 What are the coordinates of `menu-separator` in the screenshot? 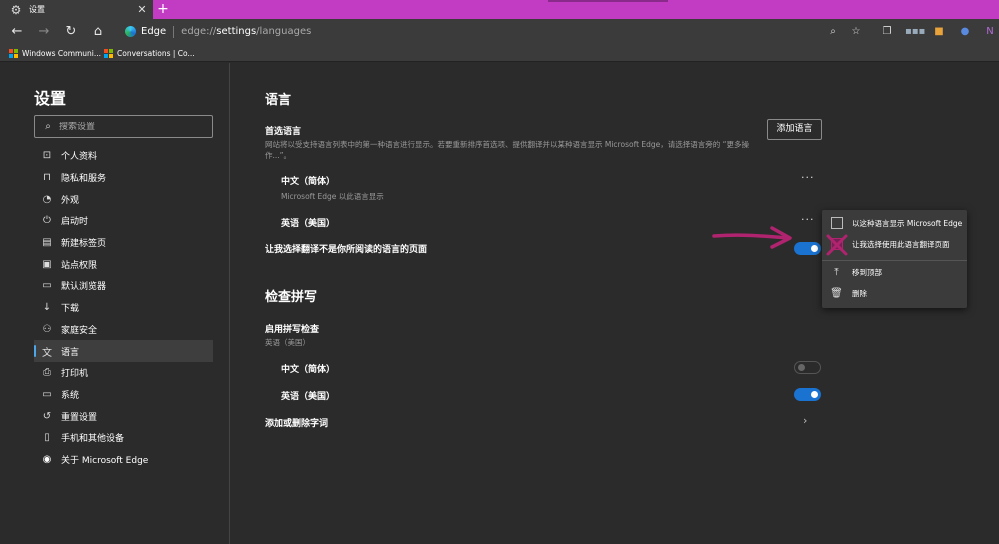 It's located at (894, 260).